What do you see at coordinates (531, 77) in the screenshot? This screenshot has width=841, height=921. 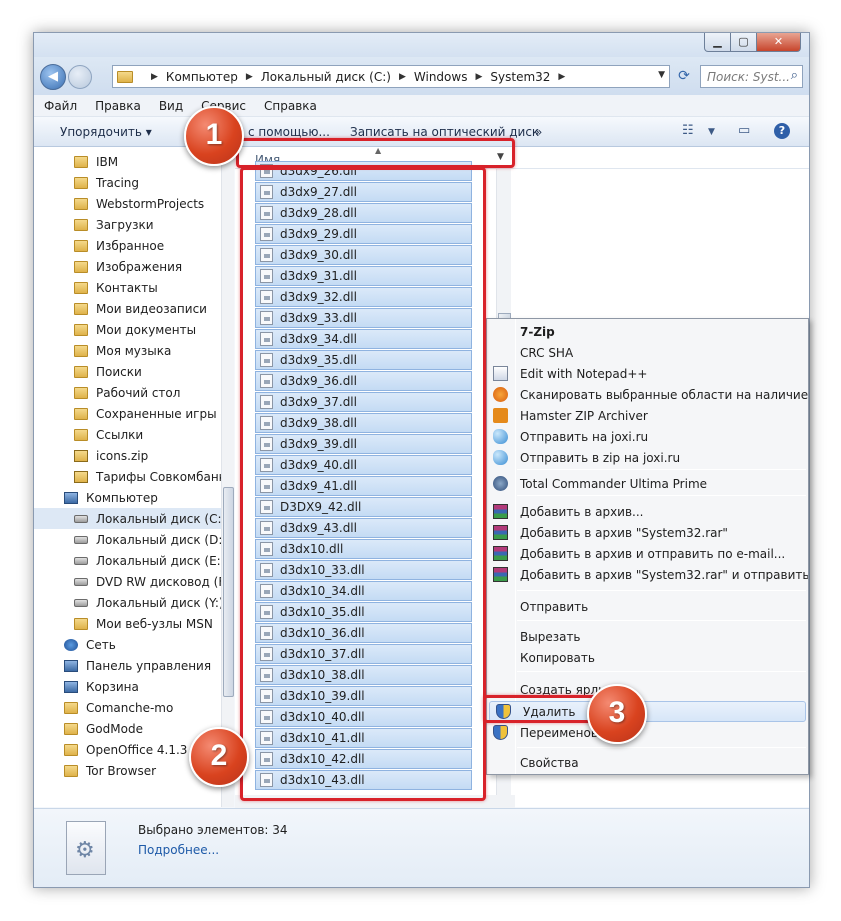 I see `breadcrumb-system32: System32 ▶` at bounding box center [531, 77].